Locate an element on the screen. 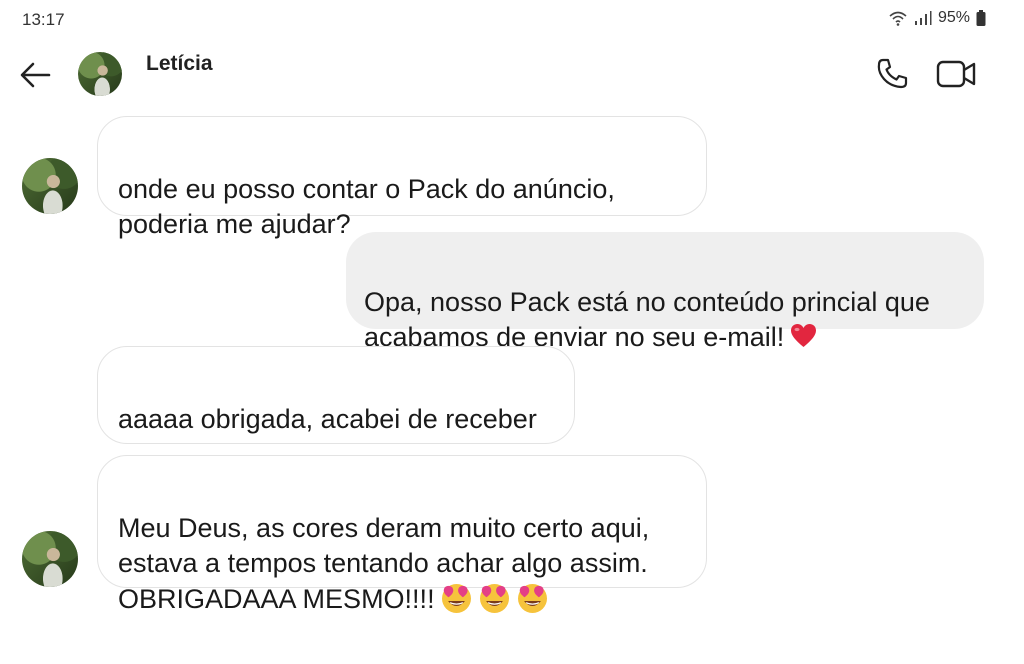 The height and width of the screenshot is (664, 1024). video-call-icon is located at coordinates (957, 74).